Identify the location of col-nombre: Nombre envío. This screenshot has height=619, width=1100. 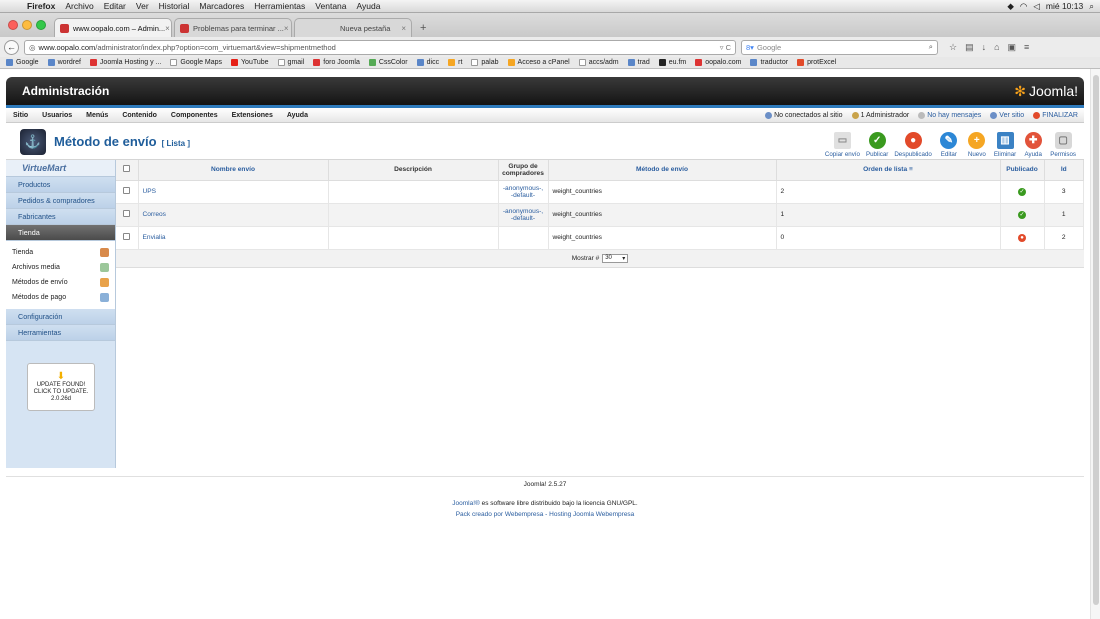
(233, 170).